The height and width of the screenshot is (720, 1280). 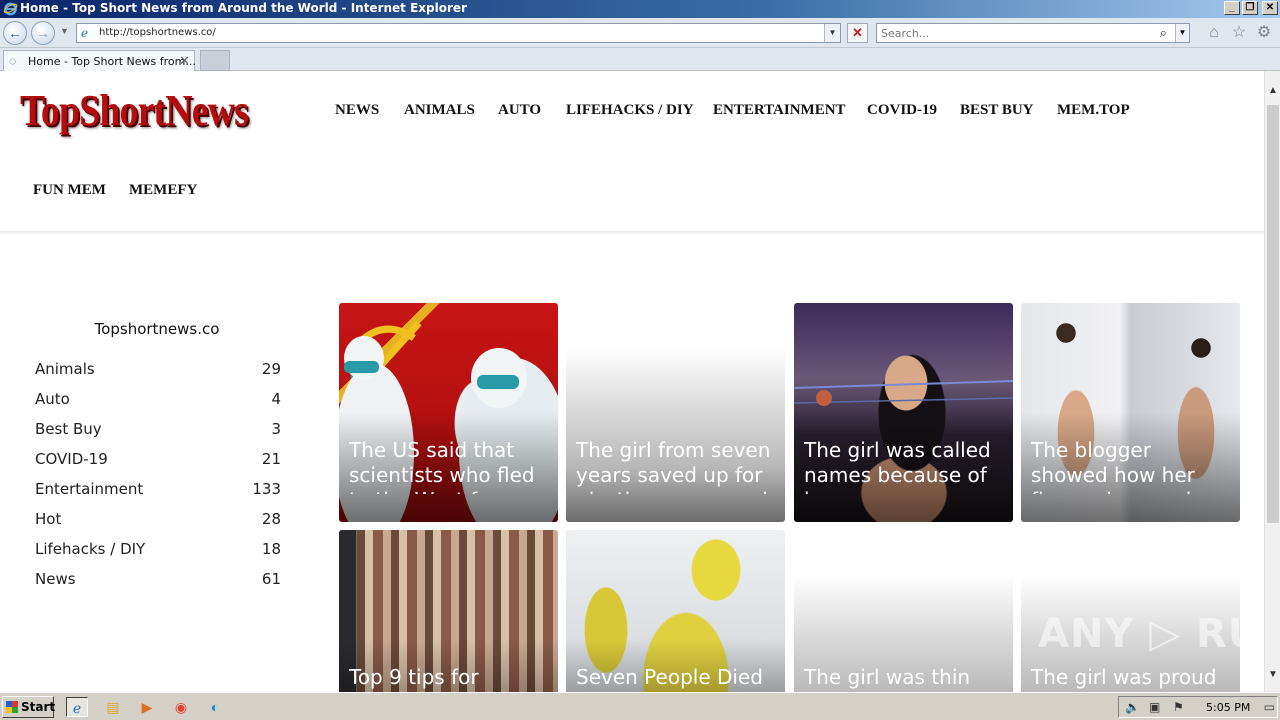 What do you see at coordinates (357, 110) in the screenshot?
I see `menu-news: NEWS` at bounding box center [357, 110].